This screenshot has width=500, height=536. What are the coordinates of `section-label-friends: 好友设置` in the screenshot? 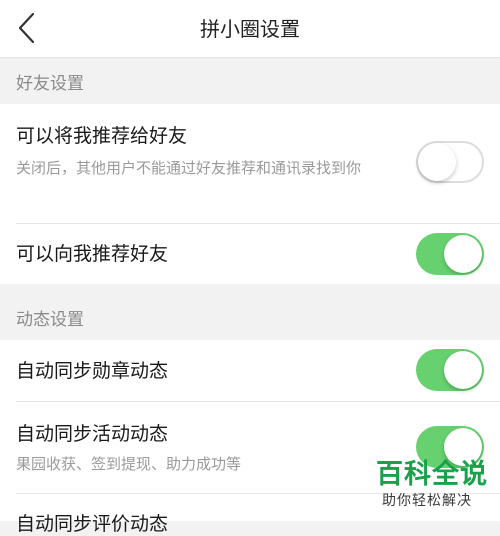 It's located at (50, 84).